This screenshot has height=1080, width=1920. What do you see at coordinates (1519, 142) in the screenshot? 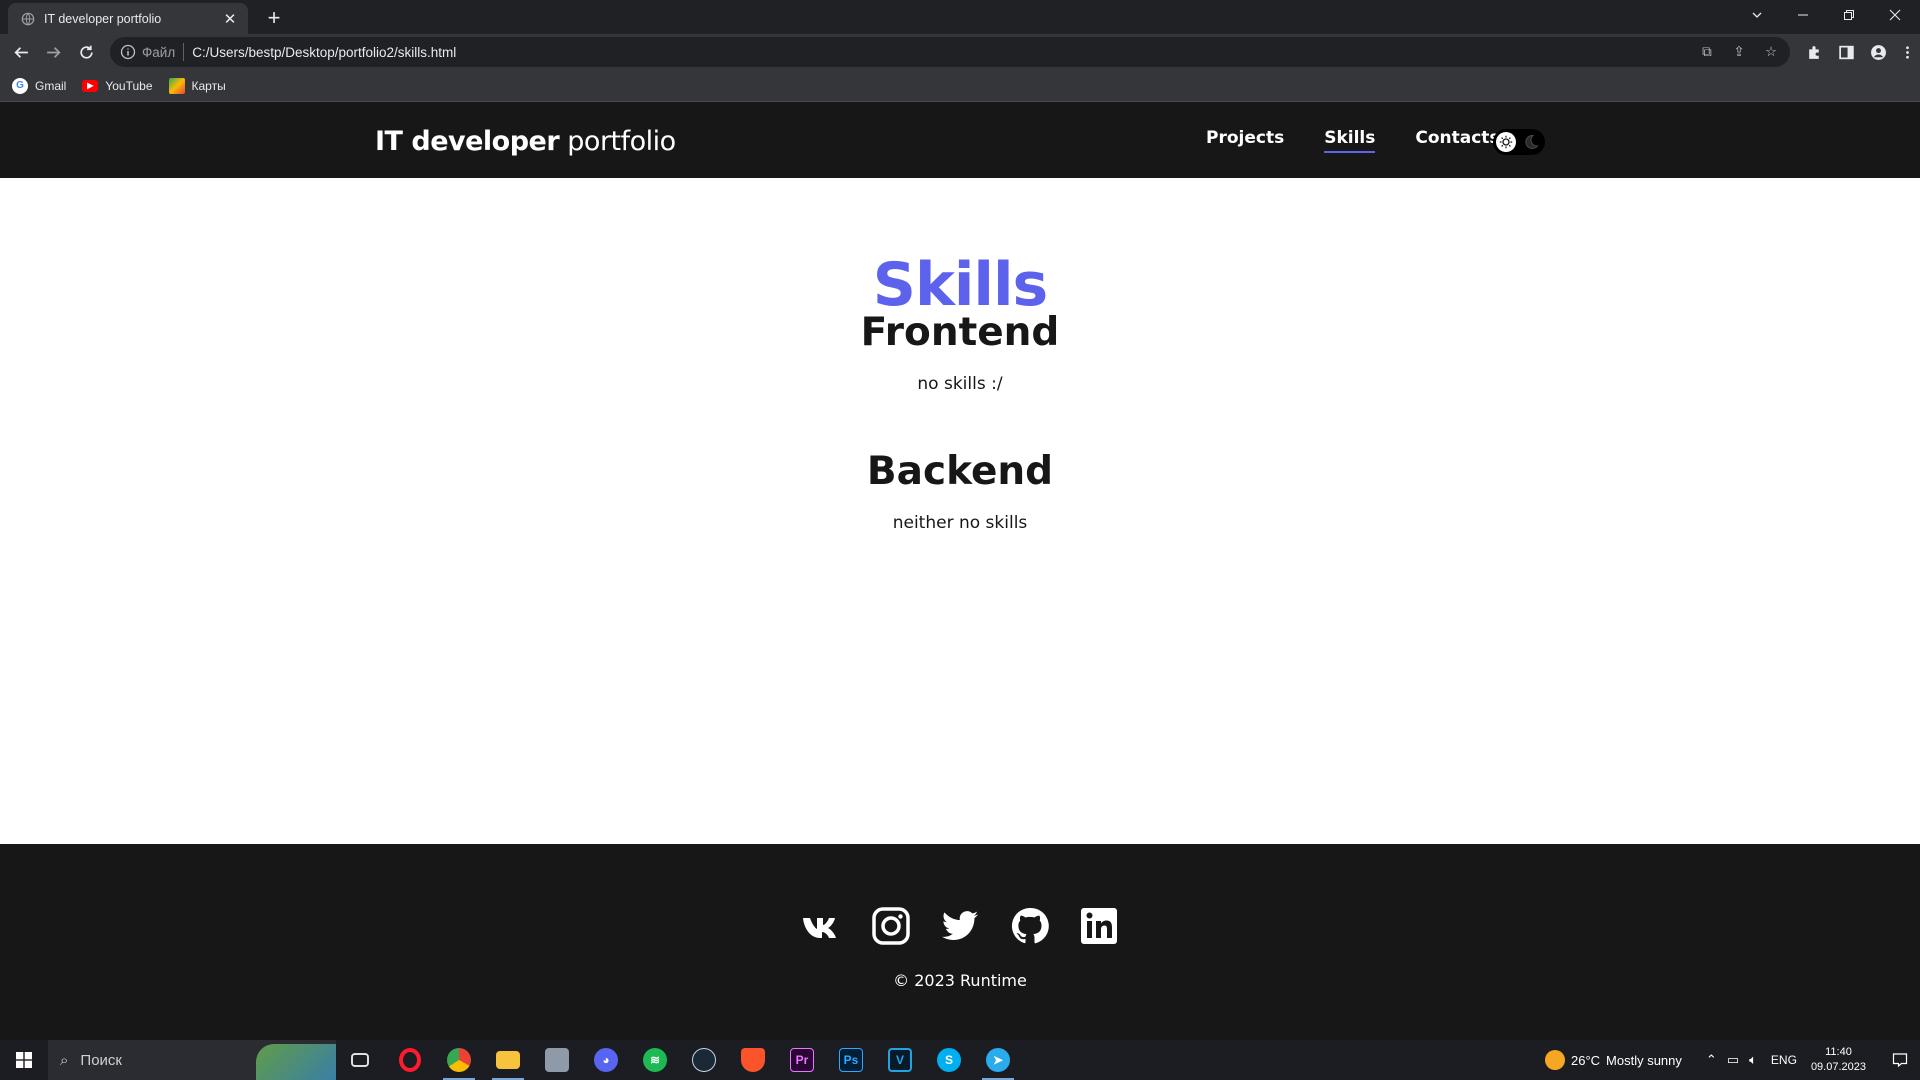
I see `theme-toggle` at bounding box center [1519, 142].